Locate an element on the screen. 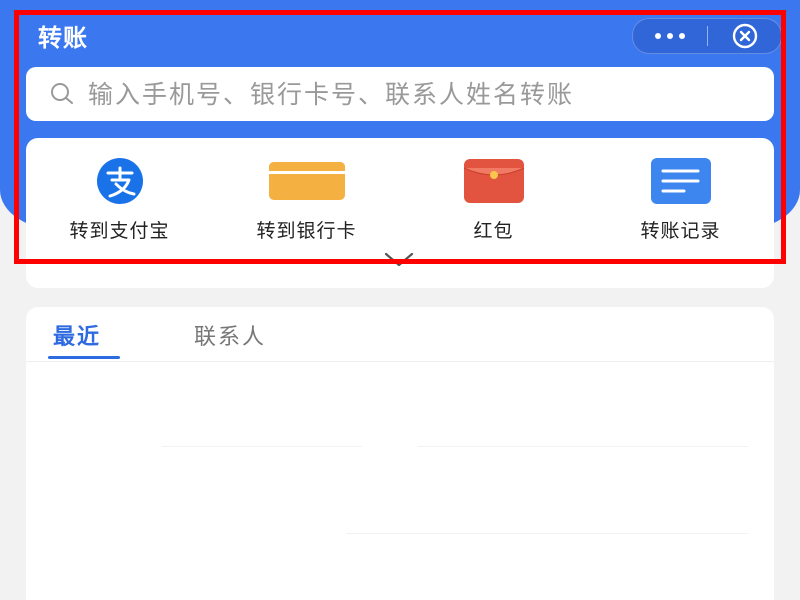 The image size is (800, 600). quick-action-bank-card: 转到银行卡 is located at coordinates (306, 200).